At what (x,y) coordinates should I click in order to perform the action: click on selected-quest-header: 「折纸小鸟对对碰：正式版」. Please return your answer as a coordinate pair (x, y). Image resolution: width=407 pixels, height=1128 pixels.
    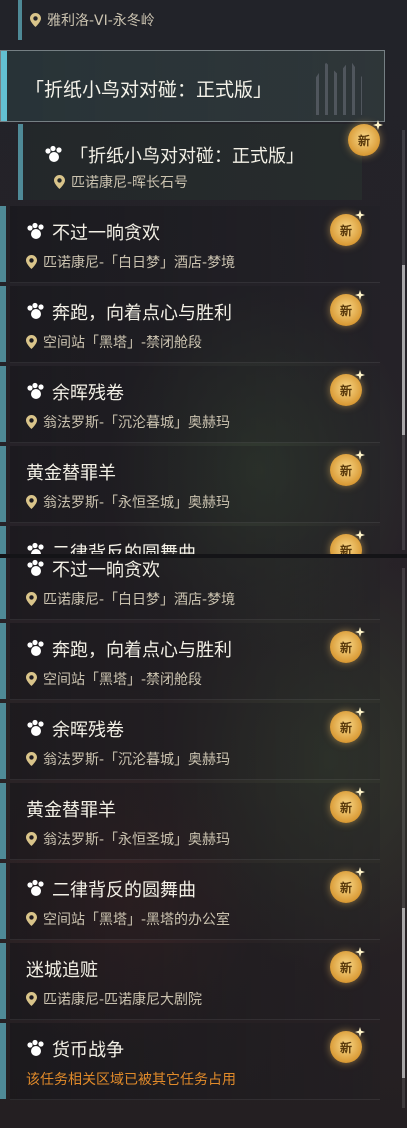
    Looking at the image, I should click on (192, 86).